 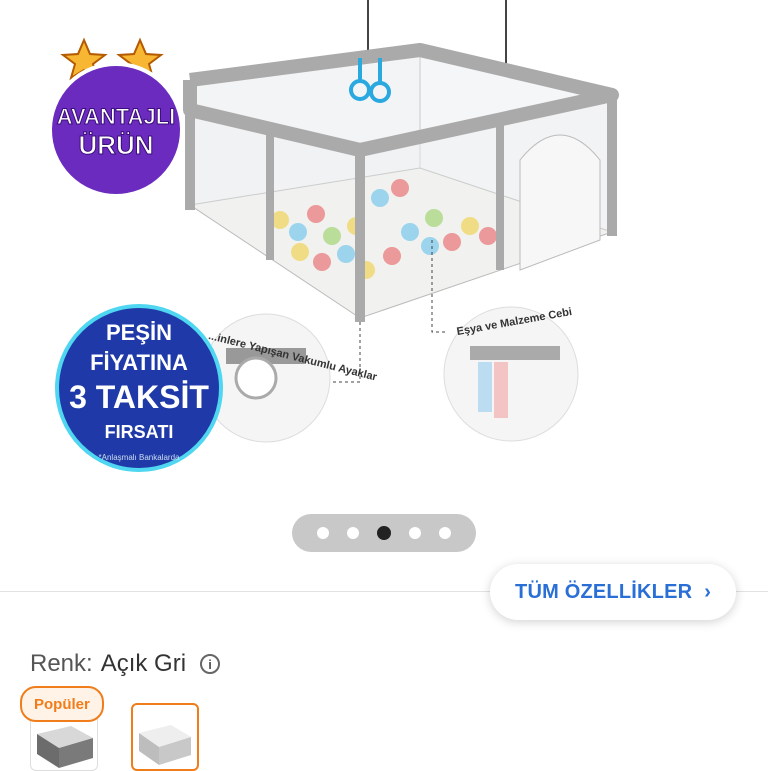 I want to click on all-features-button: TÜM ÖZELLİKLER ›, so click(x=613, y=592).